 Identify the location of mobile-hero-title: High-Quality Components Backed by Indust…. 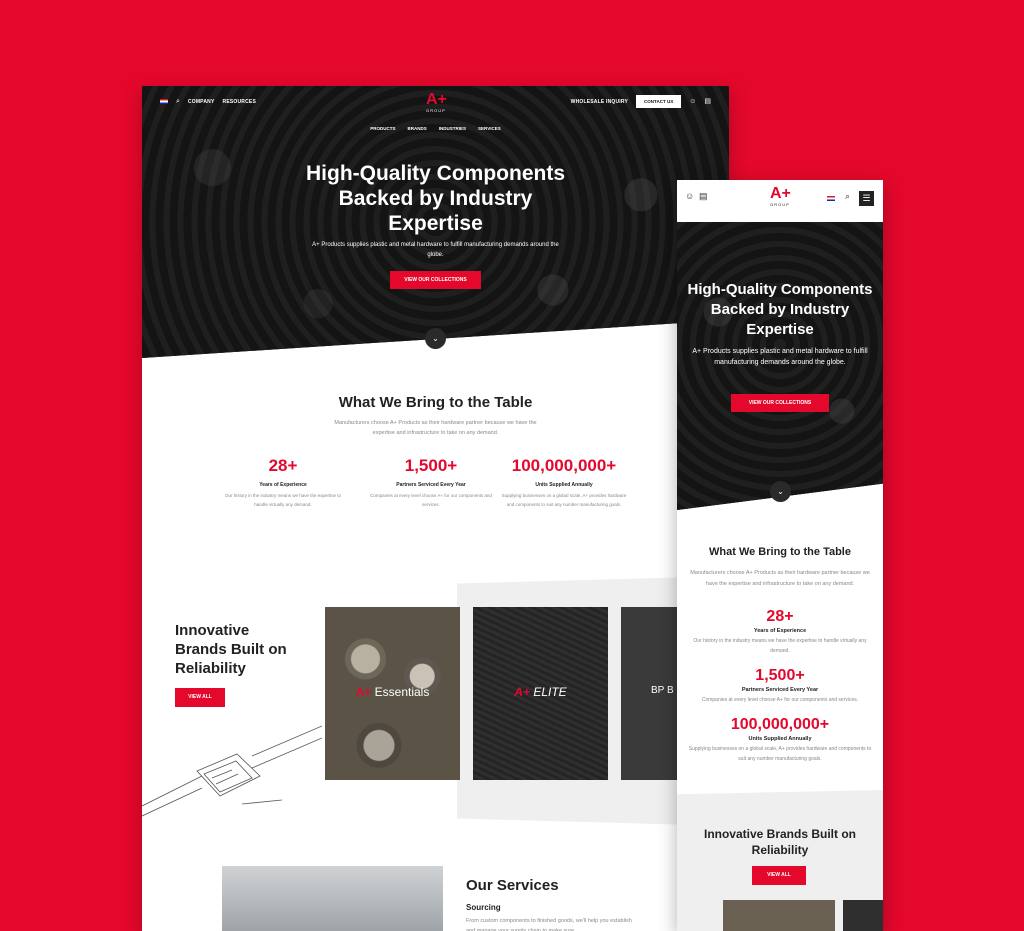
(780, 309).